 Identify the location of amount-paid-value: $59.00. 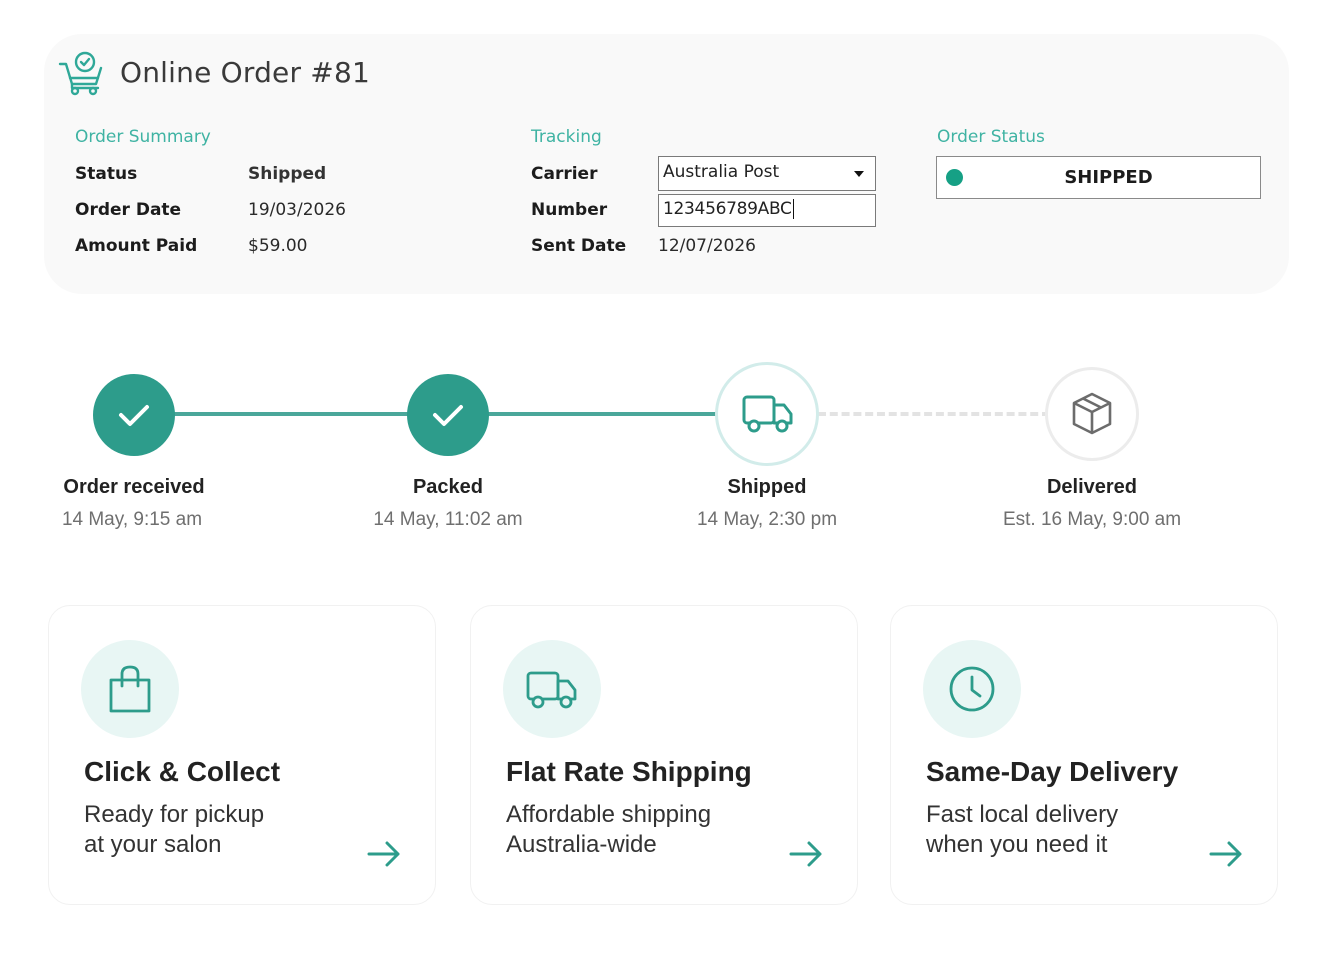
(278, 246).